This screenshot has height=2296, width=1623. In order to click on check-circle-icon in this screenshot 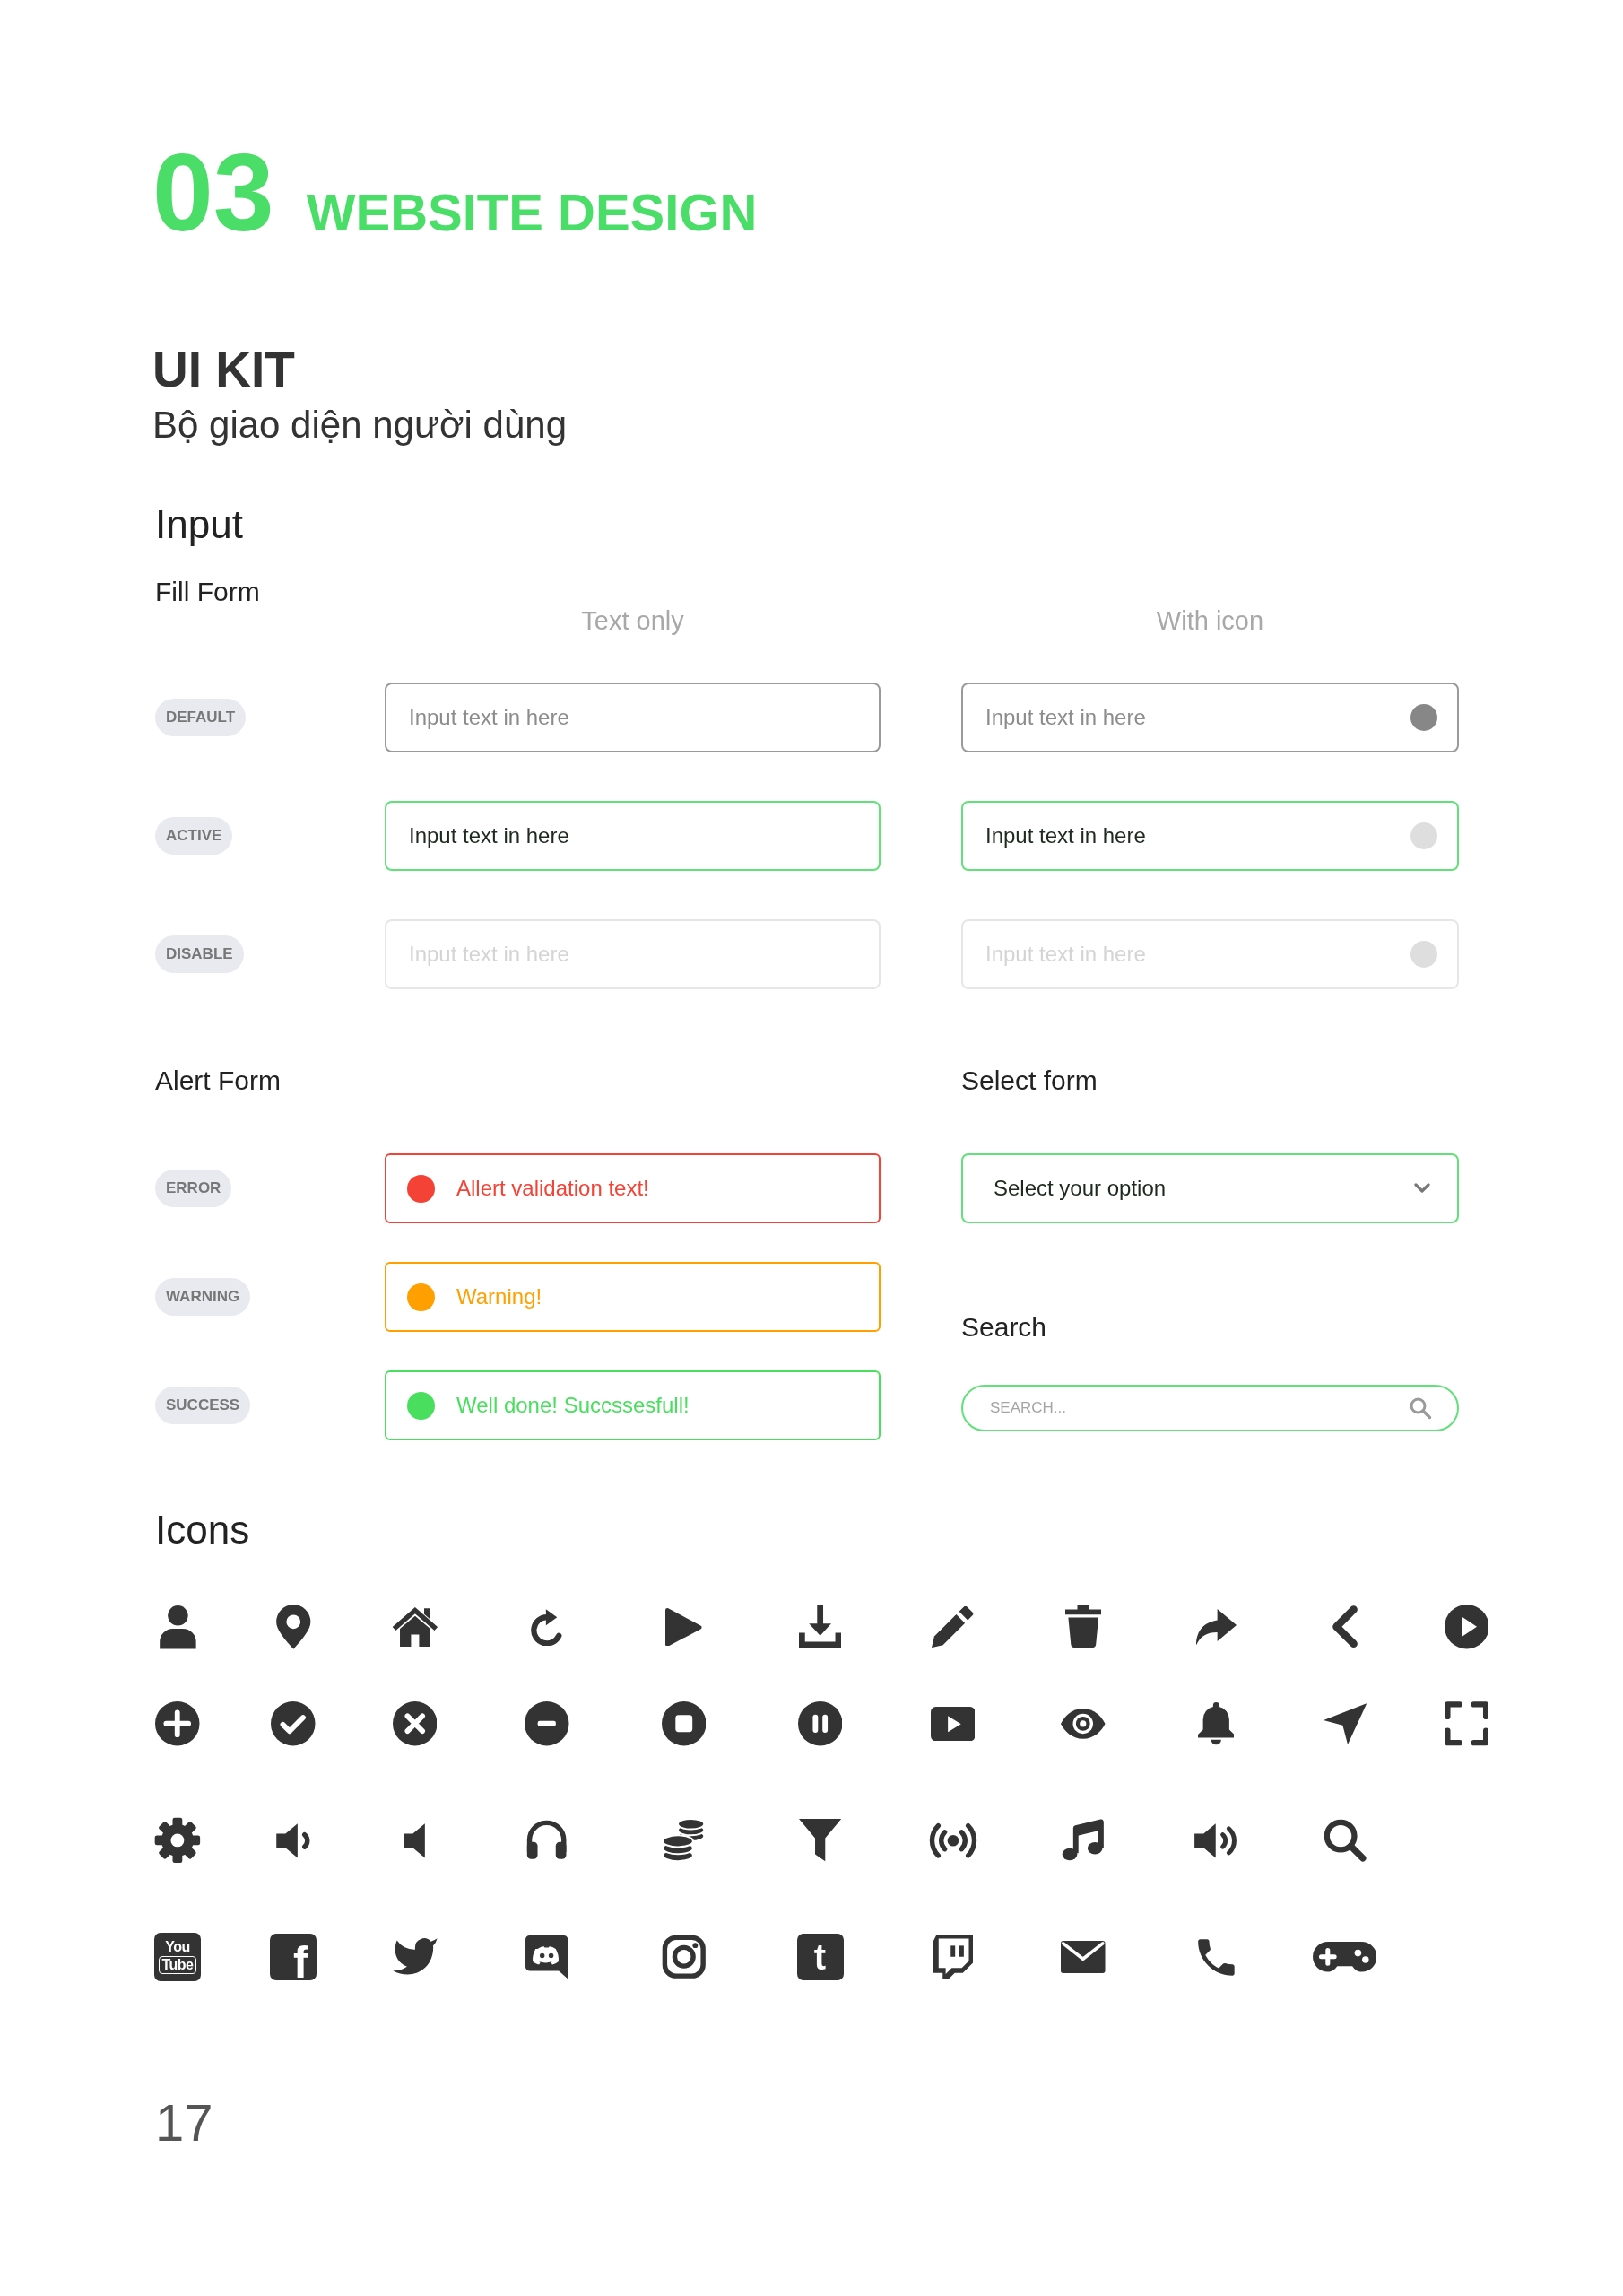, I will do `click(293, 1723)`.